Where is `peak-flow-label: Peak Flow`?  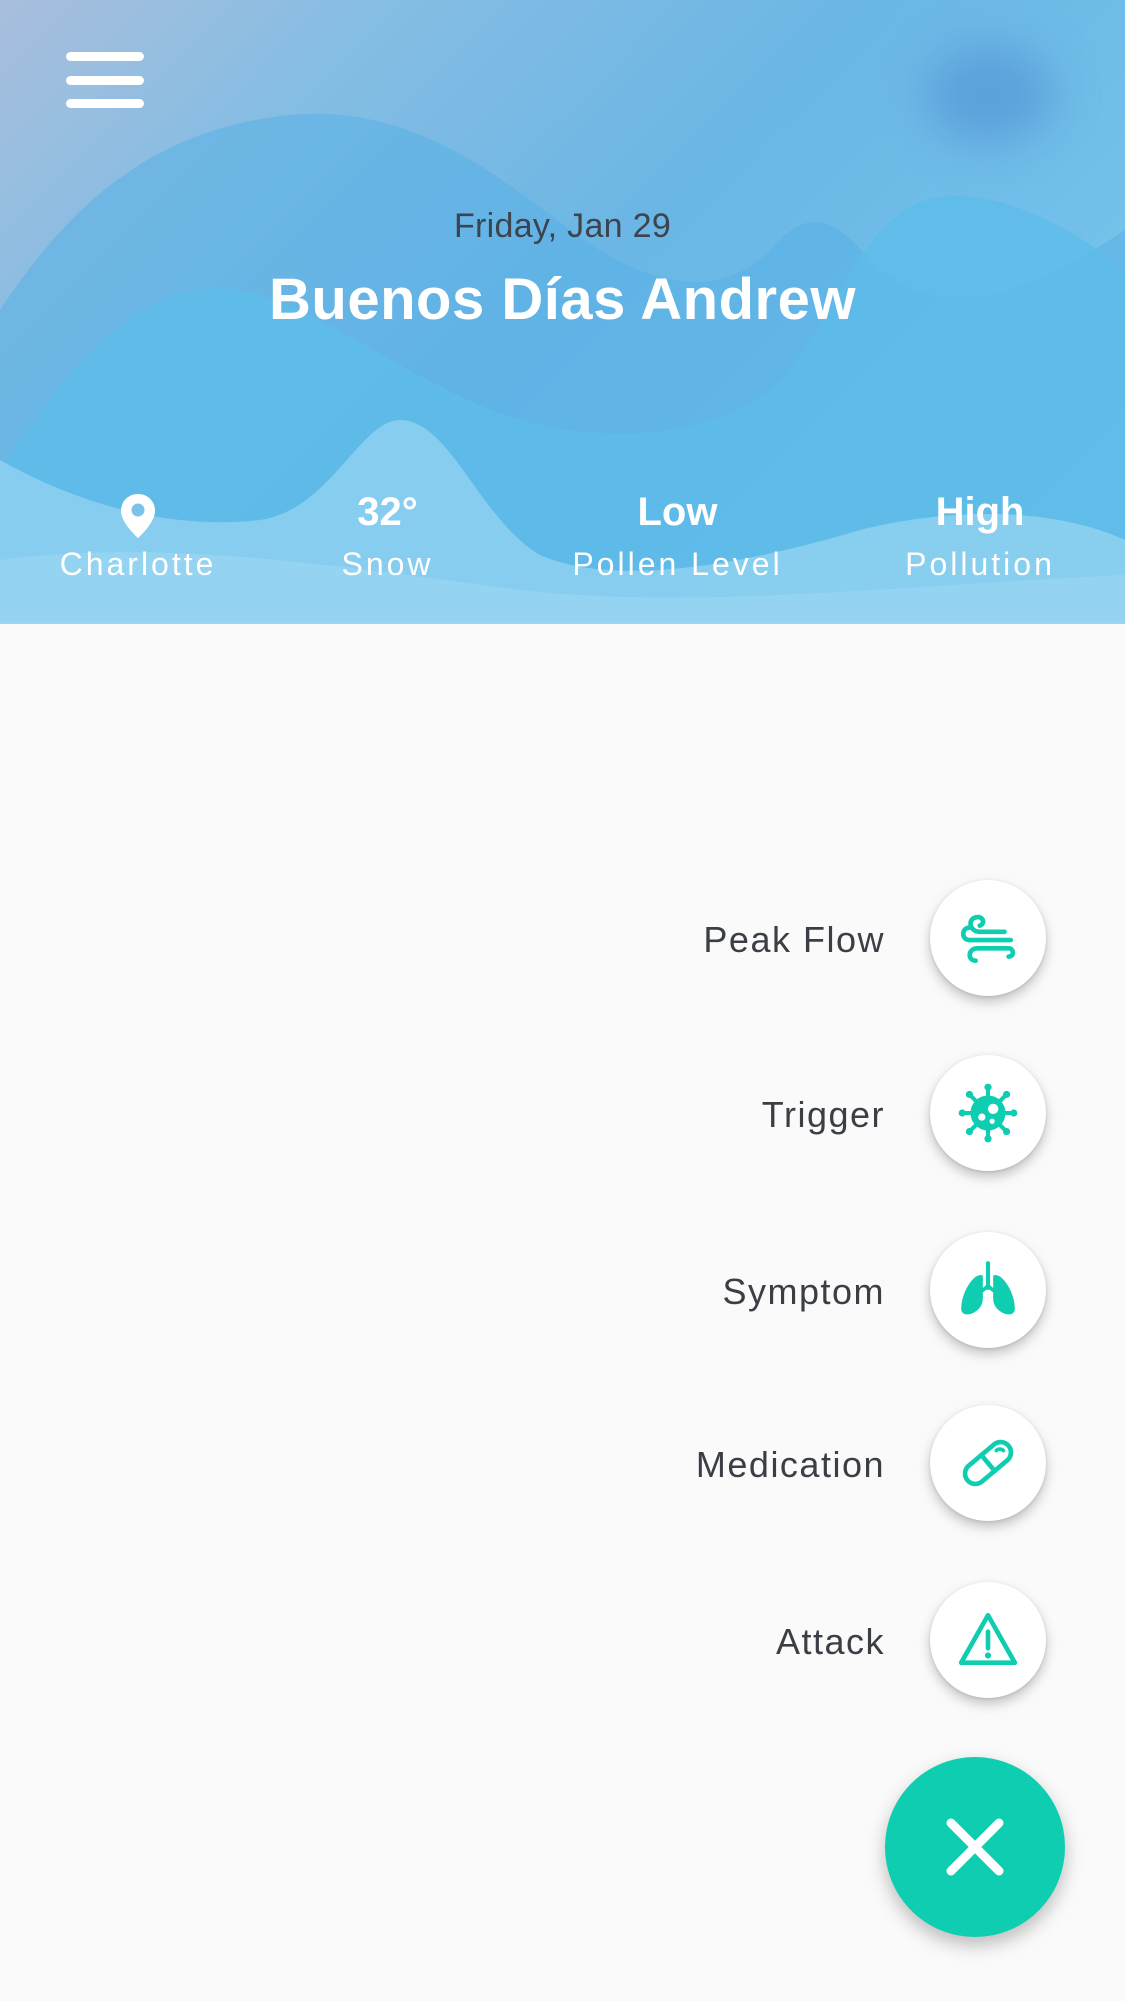
peak-flow-label: Peak Flow is located at coordinates (794, 939).